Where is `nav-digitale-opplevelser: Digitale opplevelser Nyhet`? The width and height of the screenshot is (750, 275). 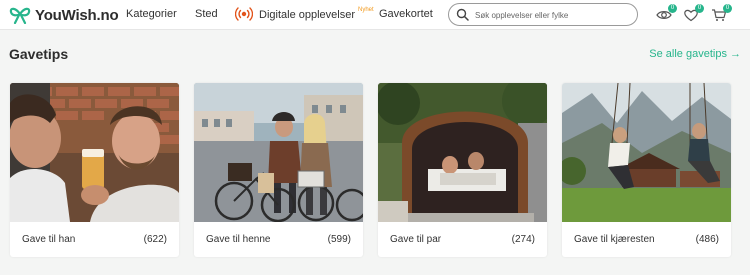
nav-digitale-opplevelser: Digitale opplevelser Nyhet is located at coordinates (304, 14).